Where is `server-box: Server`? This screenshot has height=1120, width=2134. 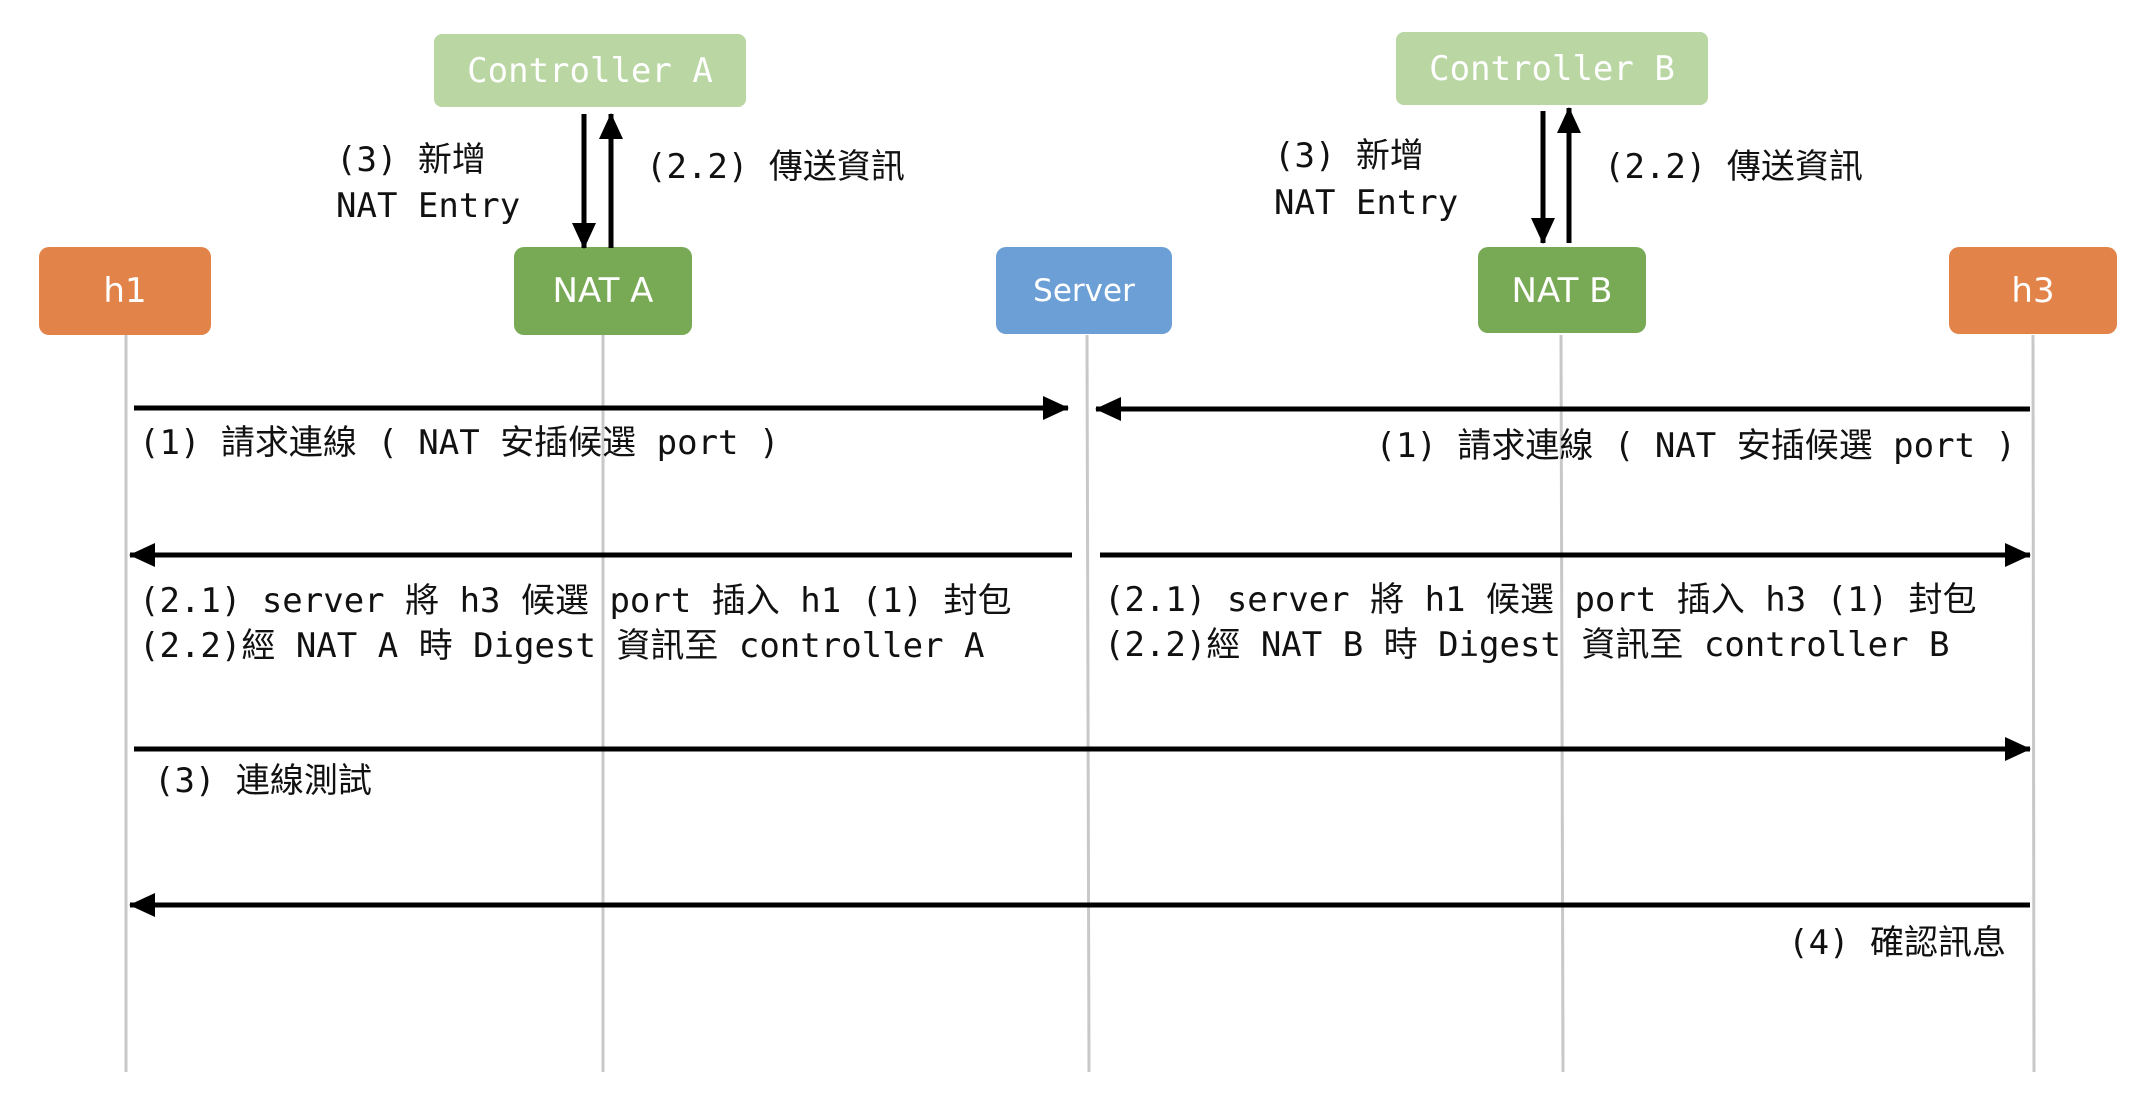 server-box: Server is located at coordinates (1084, 290).